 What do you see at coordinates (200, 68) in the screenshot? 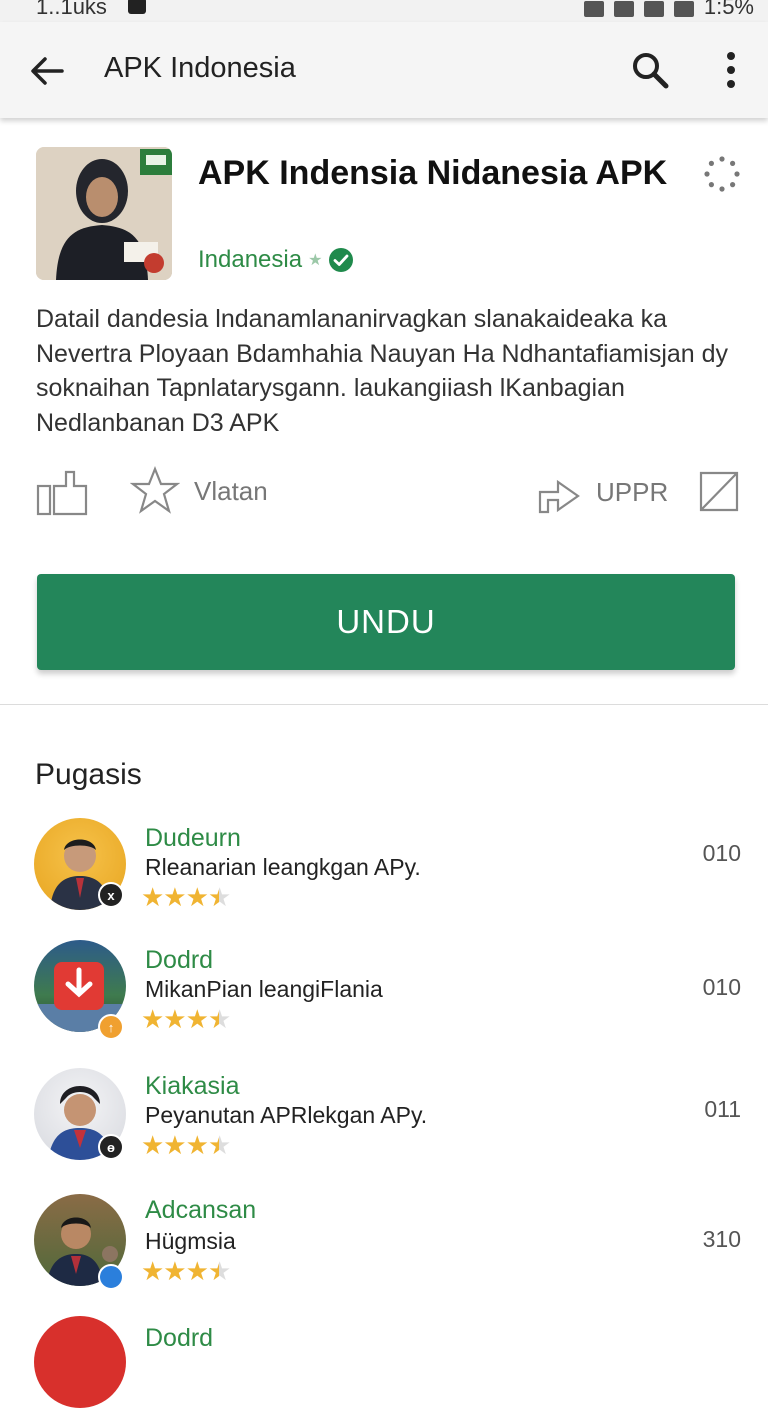
I see `app-bar-title: APK Indonesia` at bounding box center [200, 68].